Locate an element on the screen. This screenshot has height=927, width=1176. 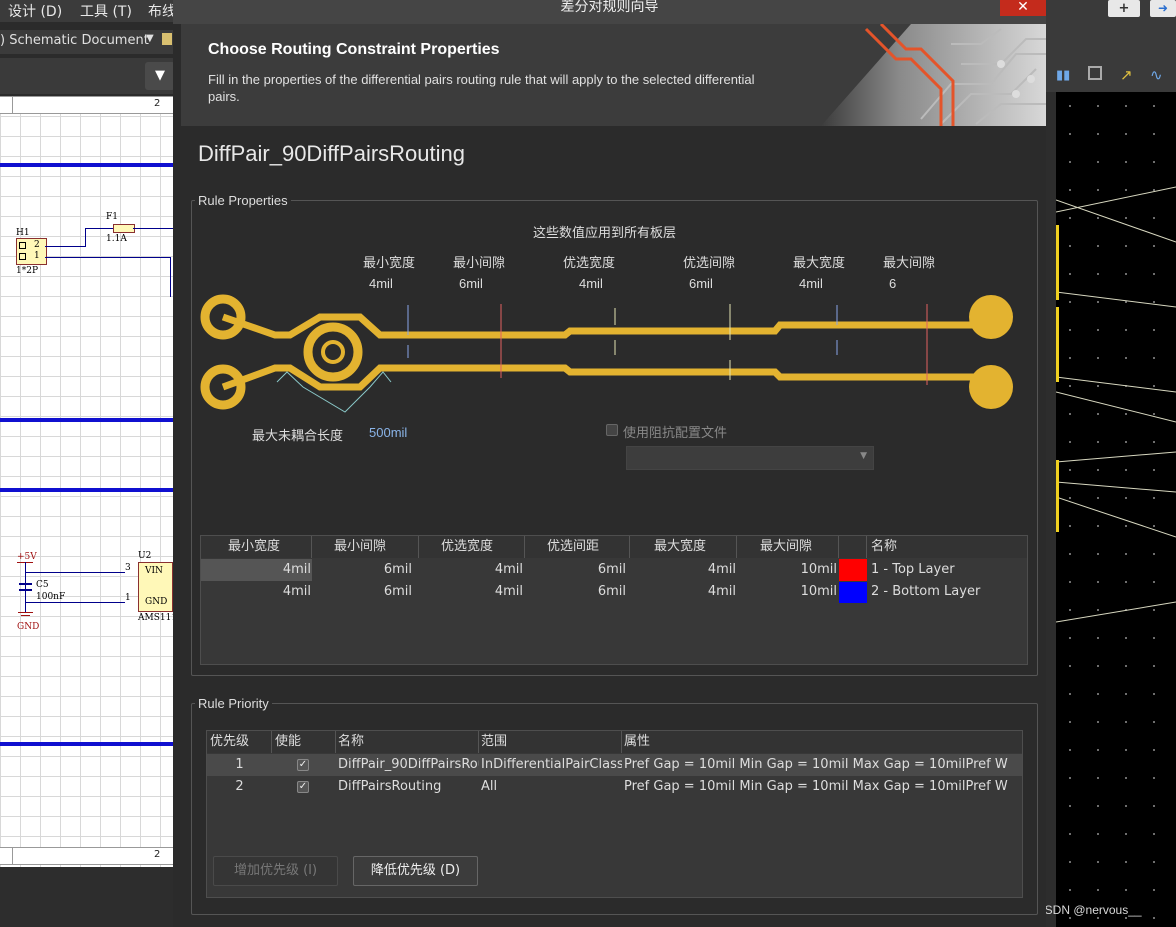
close-button: ✕ is located at coordinates (1023, 8).